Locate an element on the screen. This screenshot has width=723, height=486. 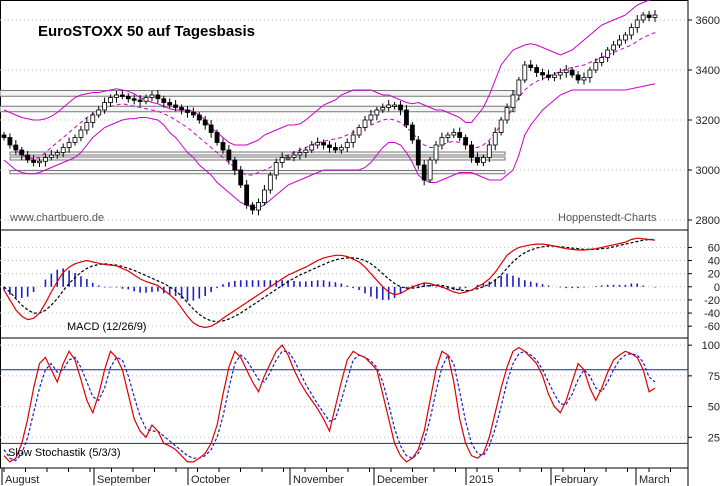
macd-label: MACD (12/26/9) is located at coordinates (106, 327).